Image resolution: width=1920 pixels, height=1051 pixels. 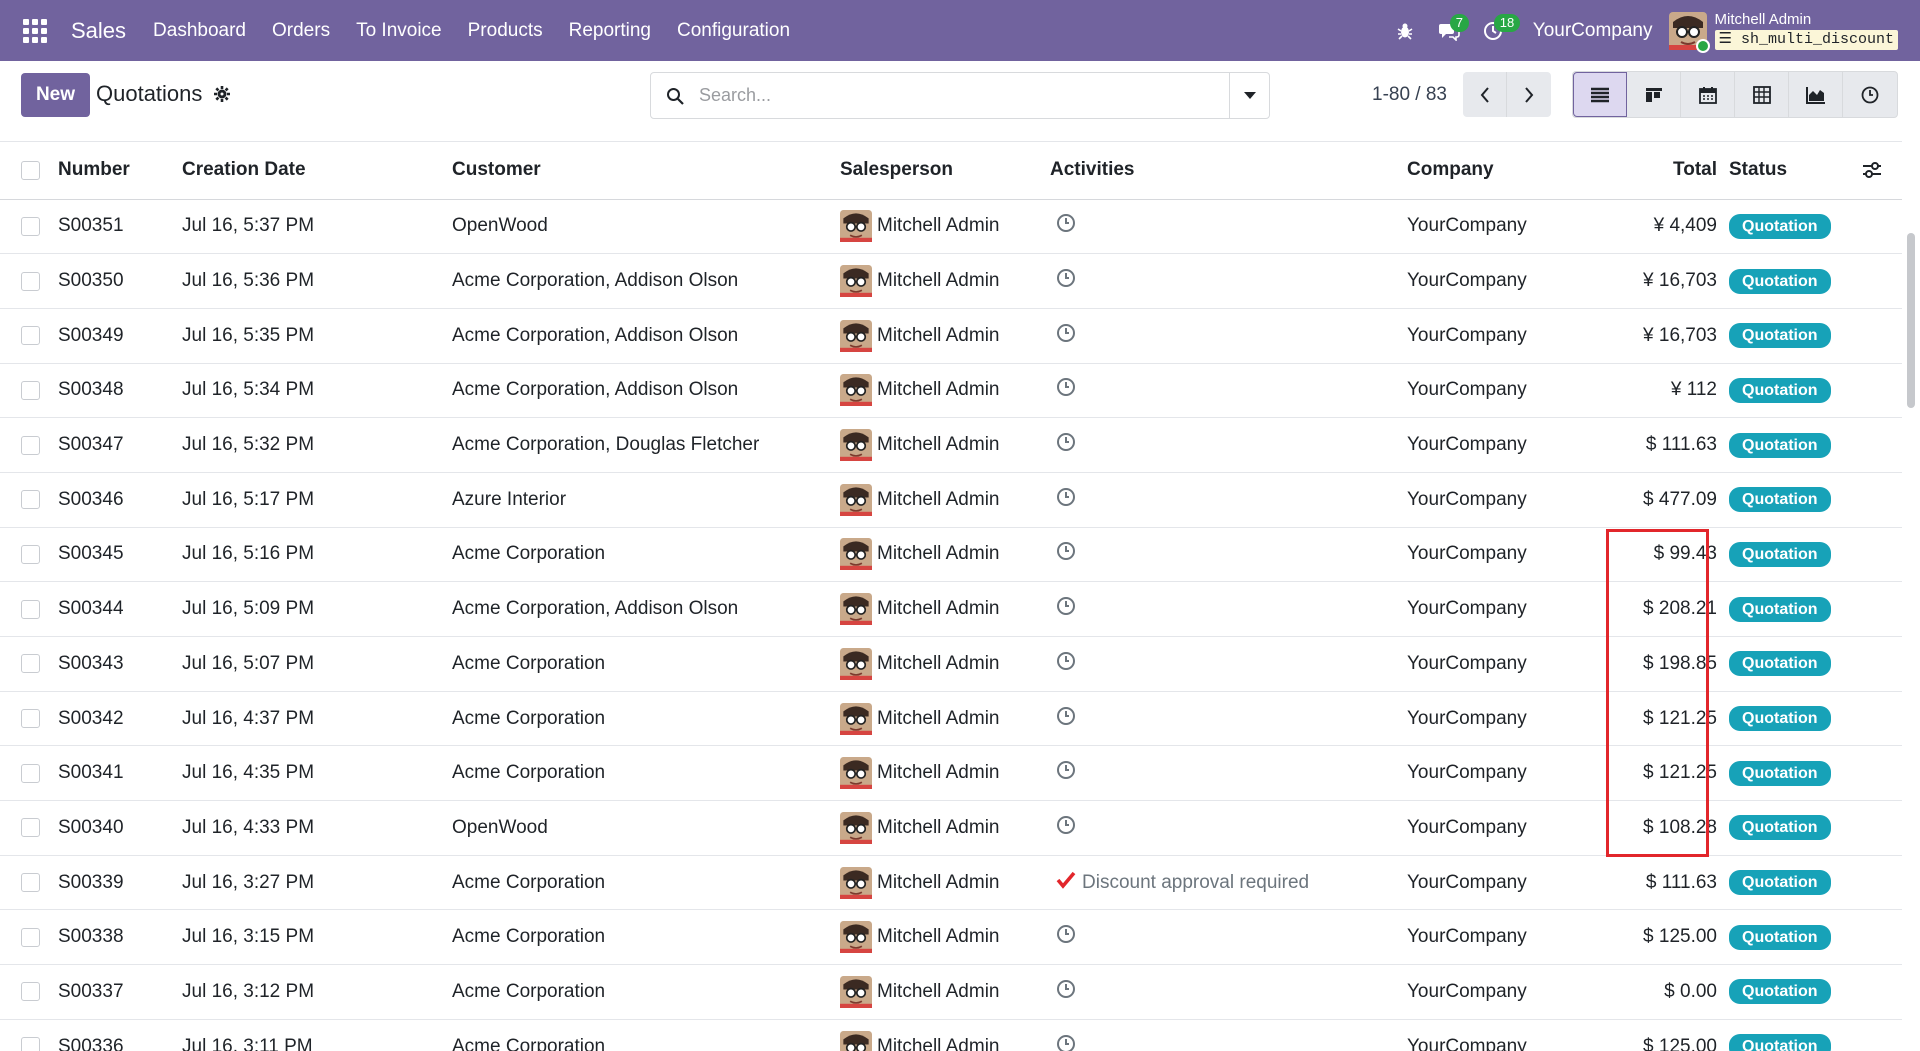 I want to click on cell-number: S00336, so click(x=120, y=1035).